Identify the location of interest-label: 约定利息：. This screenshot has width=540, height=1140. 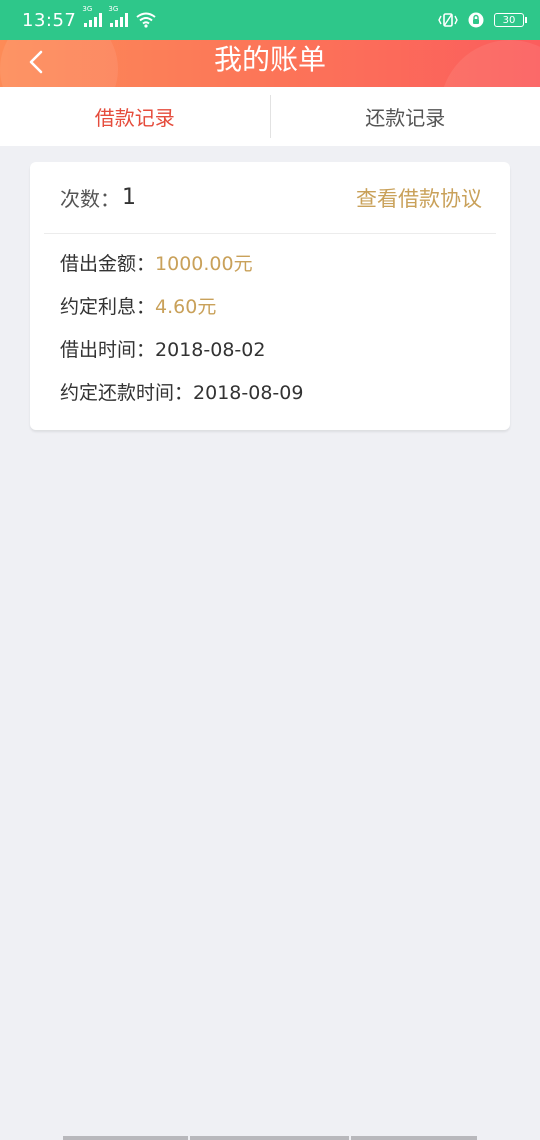
(108, 307).